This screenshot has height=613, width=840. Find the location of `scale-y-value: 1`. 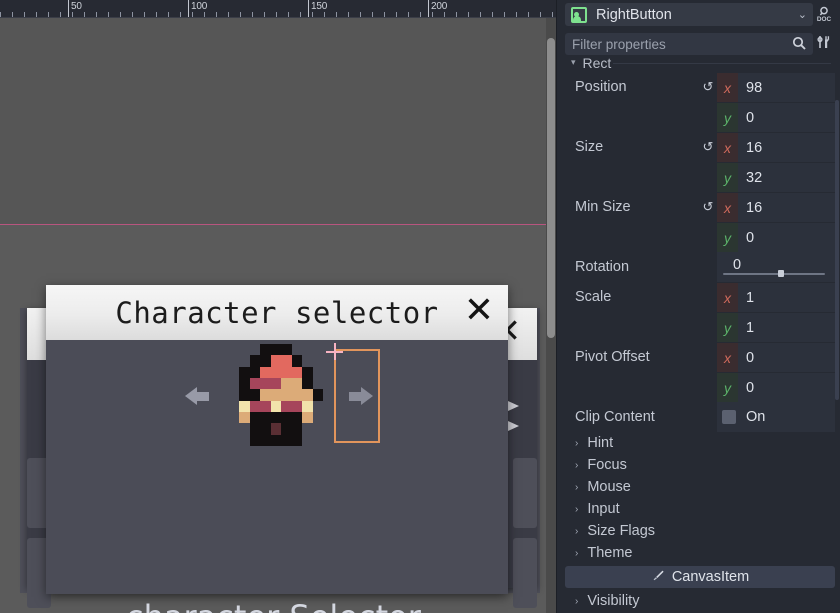

scale-y-value: 1 is located at coordinates (746, 328).